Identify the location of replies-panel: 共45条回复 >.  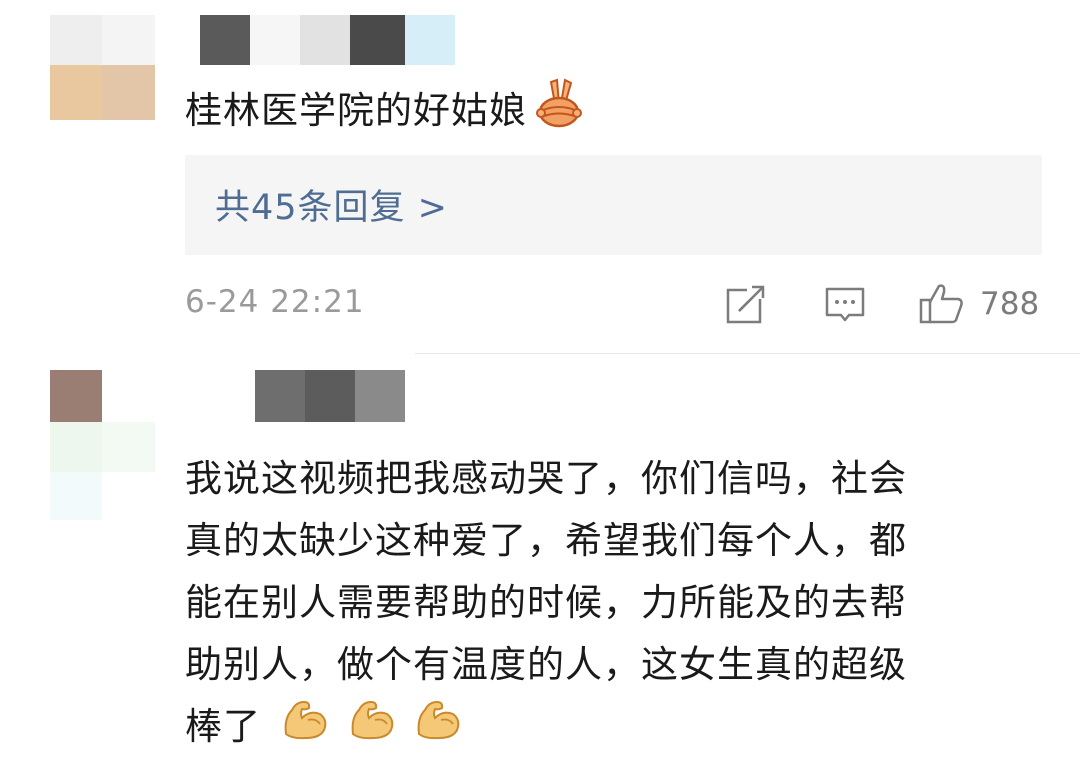
(613, 205).